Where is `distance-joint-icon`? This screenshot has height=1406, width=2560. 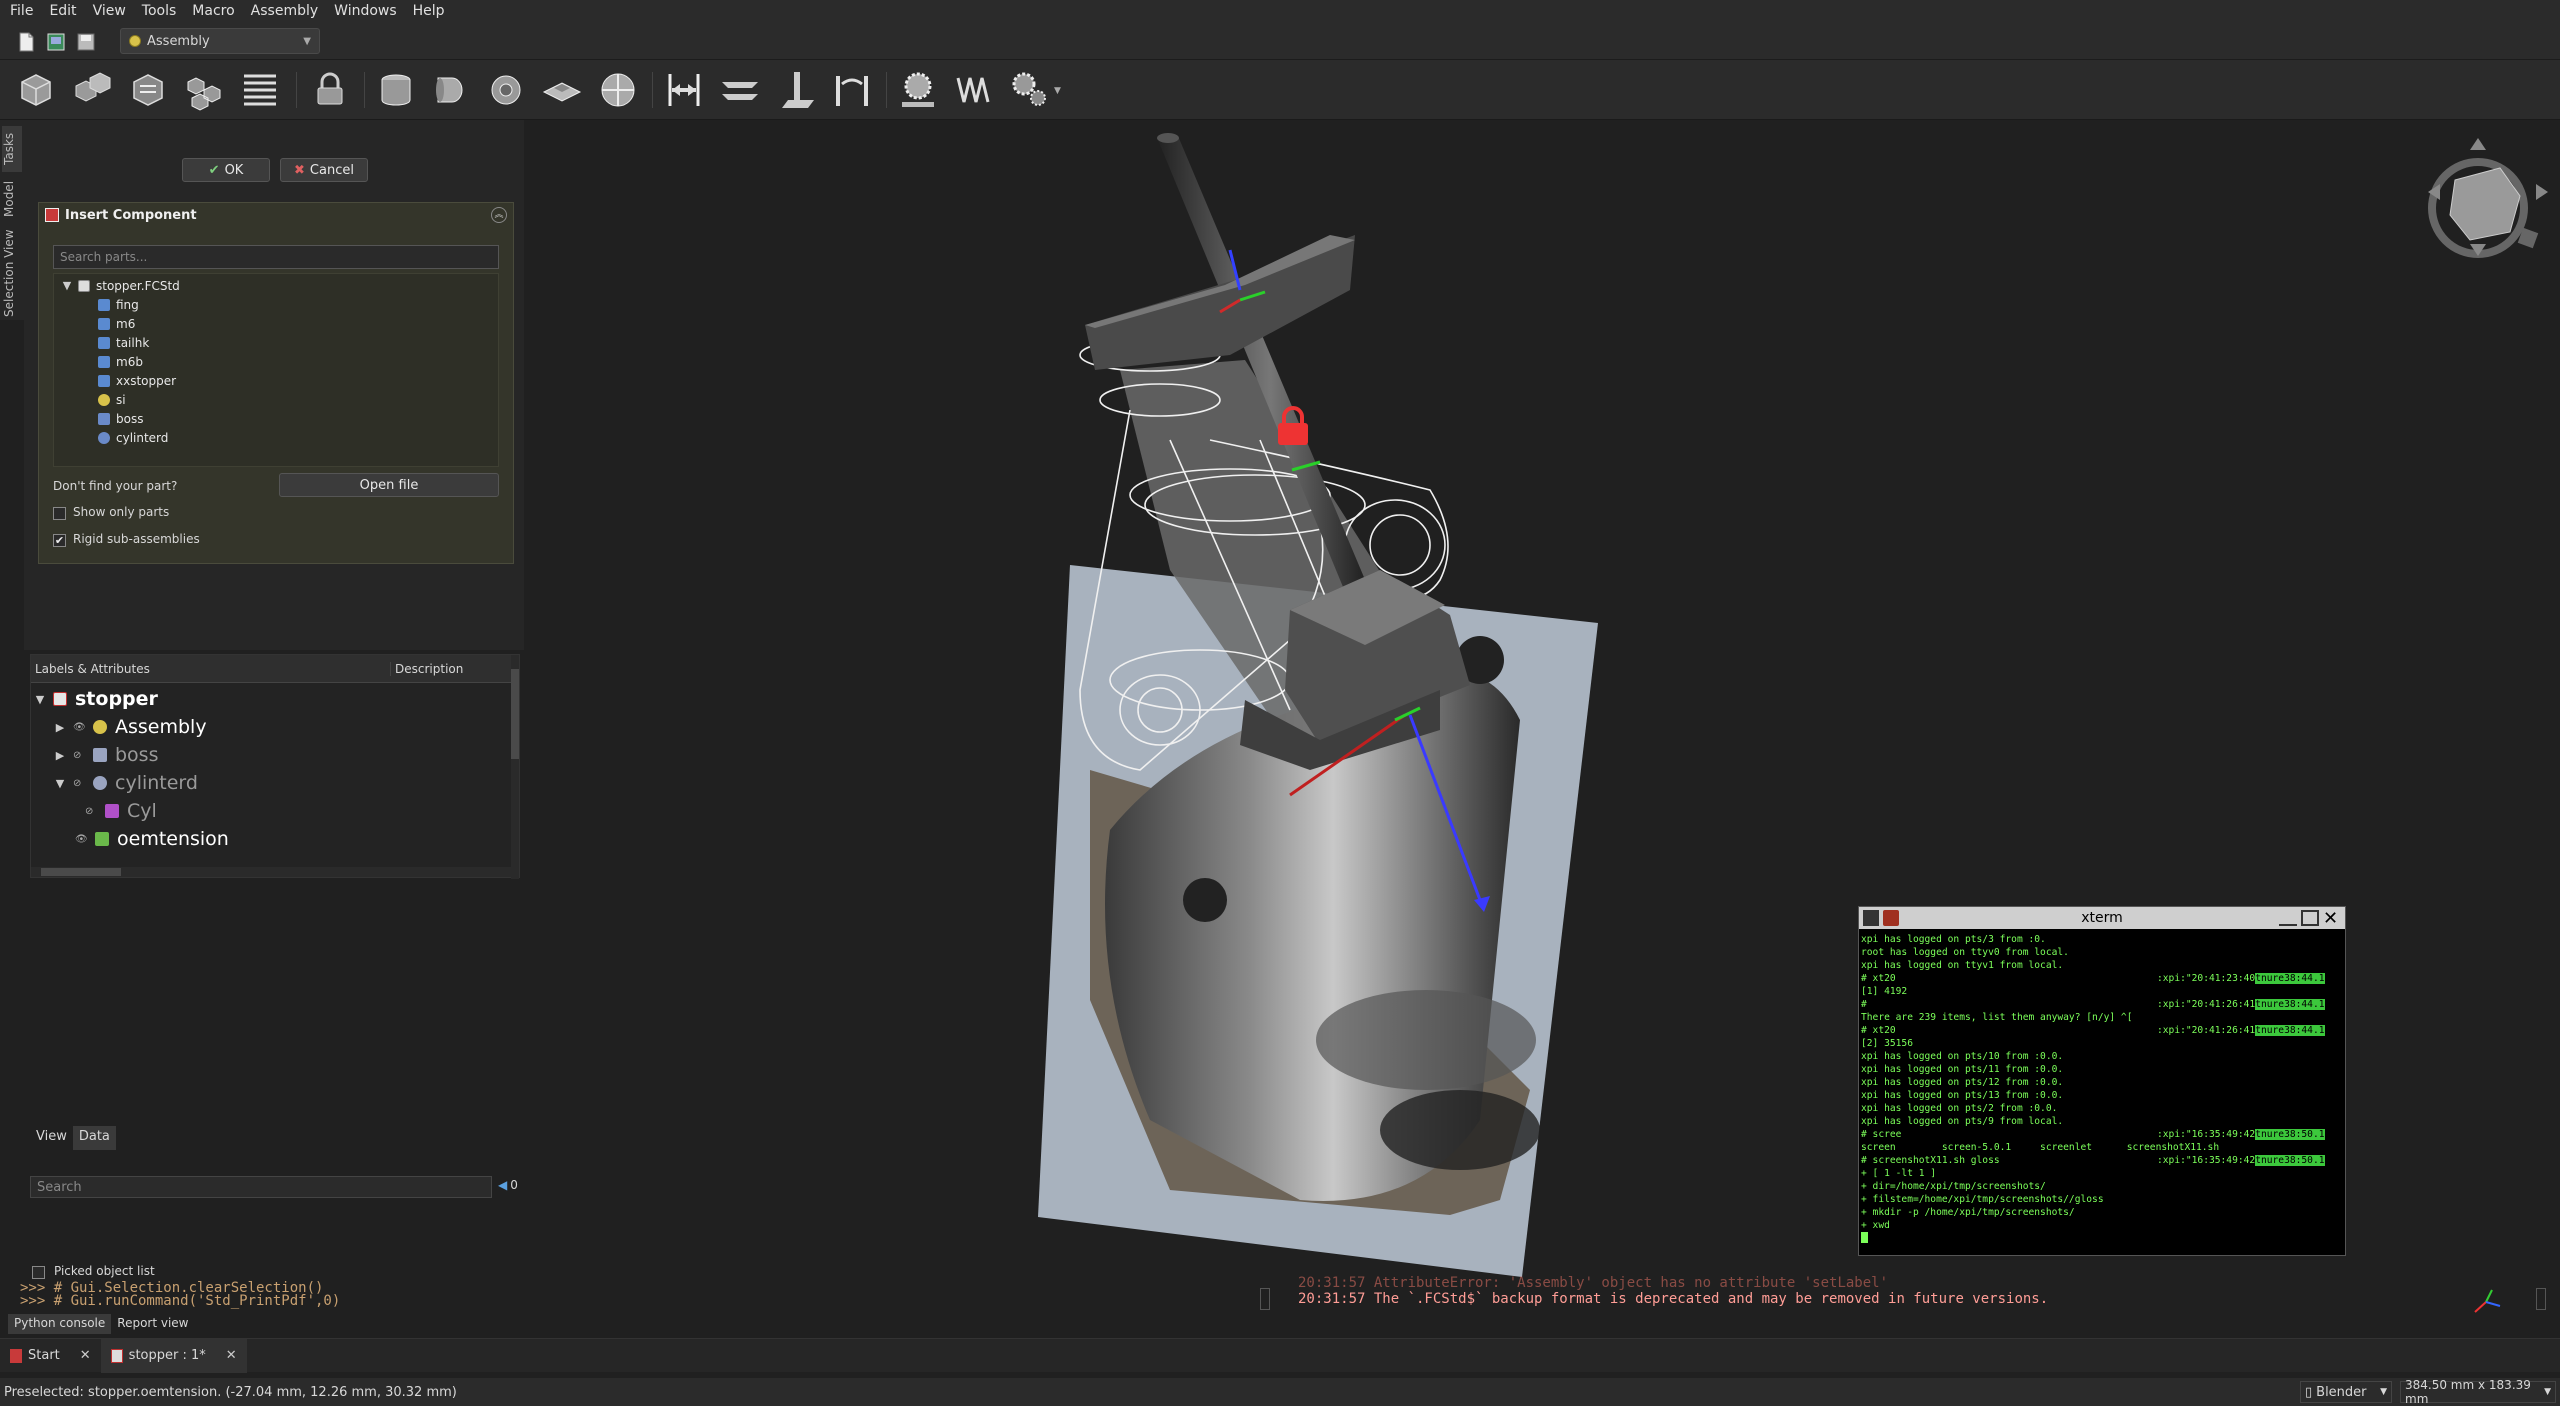
distance-joint-icon is located at coordinates (684, 90).